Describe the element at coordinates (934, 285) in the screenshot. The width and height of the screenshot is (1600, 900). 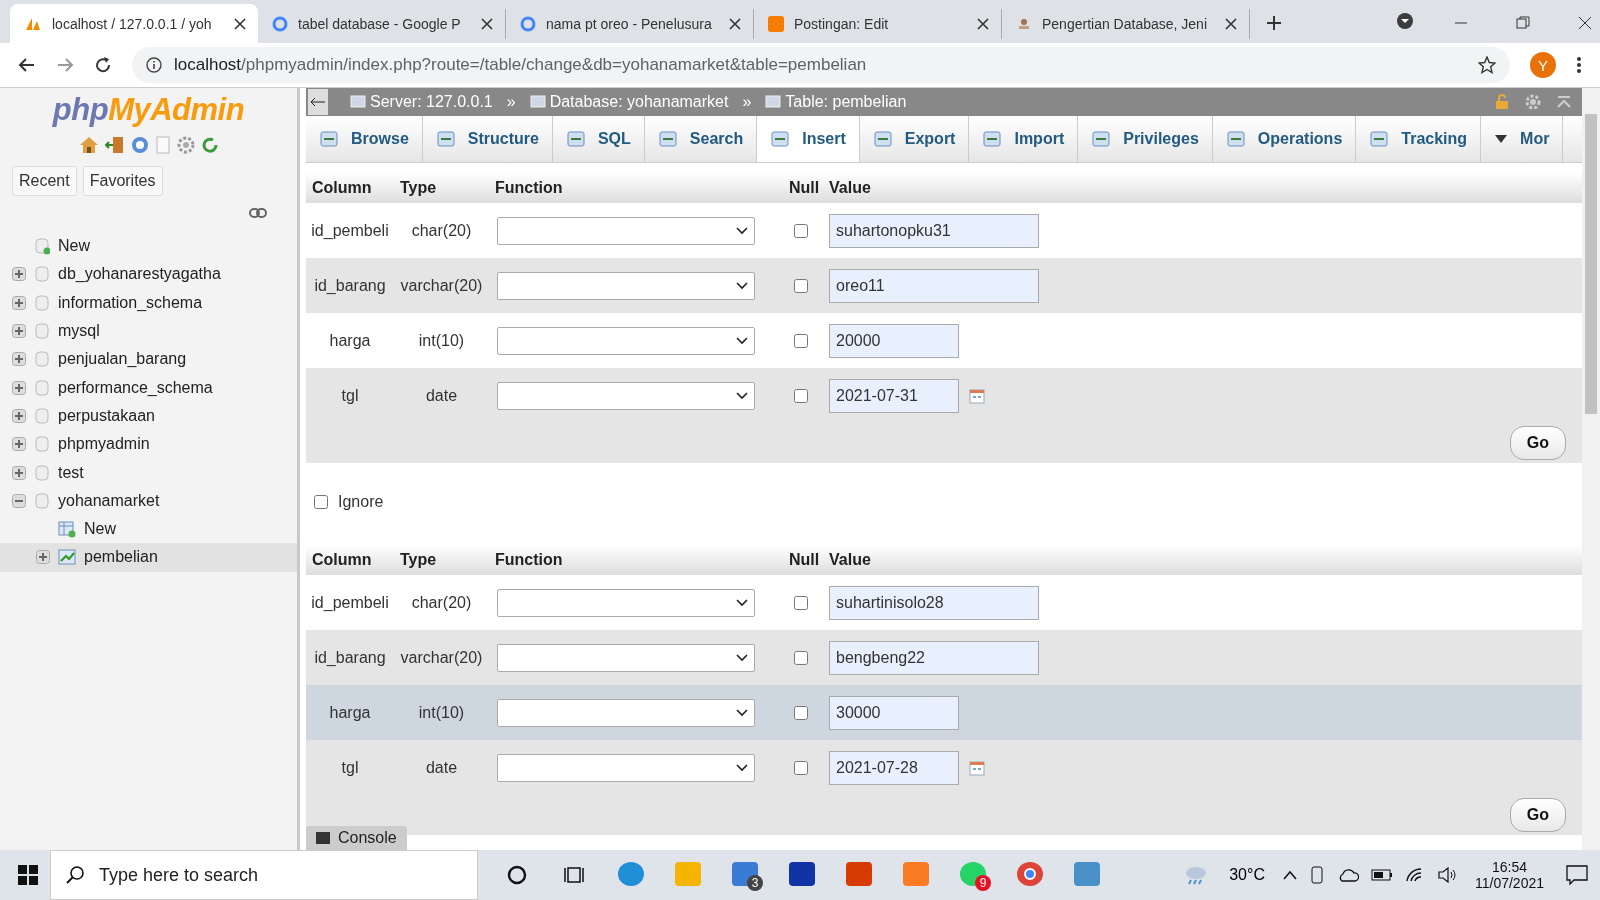
I see `value-field: oreo11` at that location.